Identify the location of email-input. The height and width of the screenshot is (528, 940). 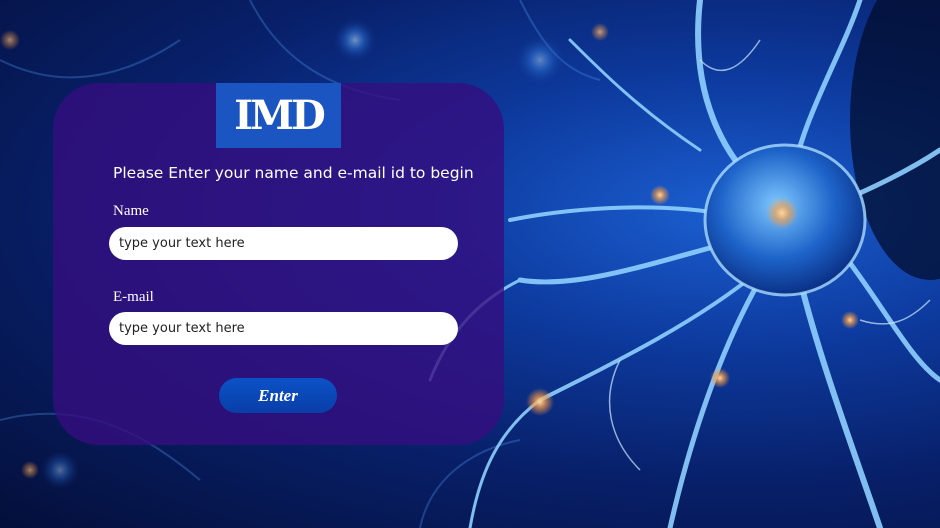
(283, 328).